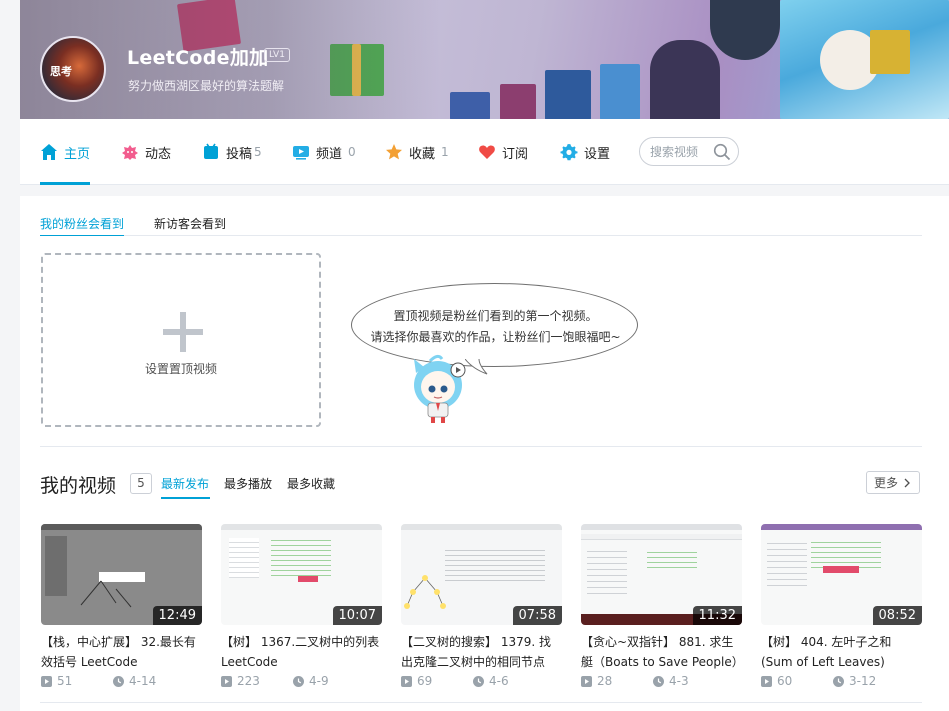 The image size is (949, 711). I want to click on dynamic-icon, so click(130, 152).